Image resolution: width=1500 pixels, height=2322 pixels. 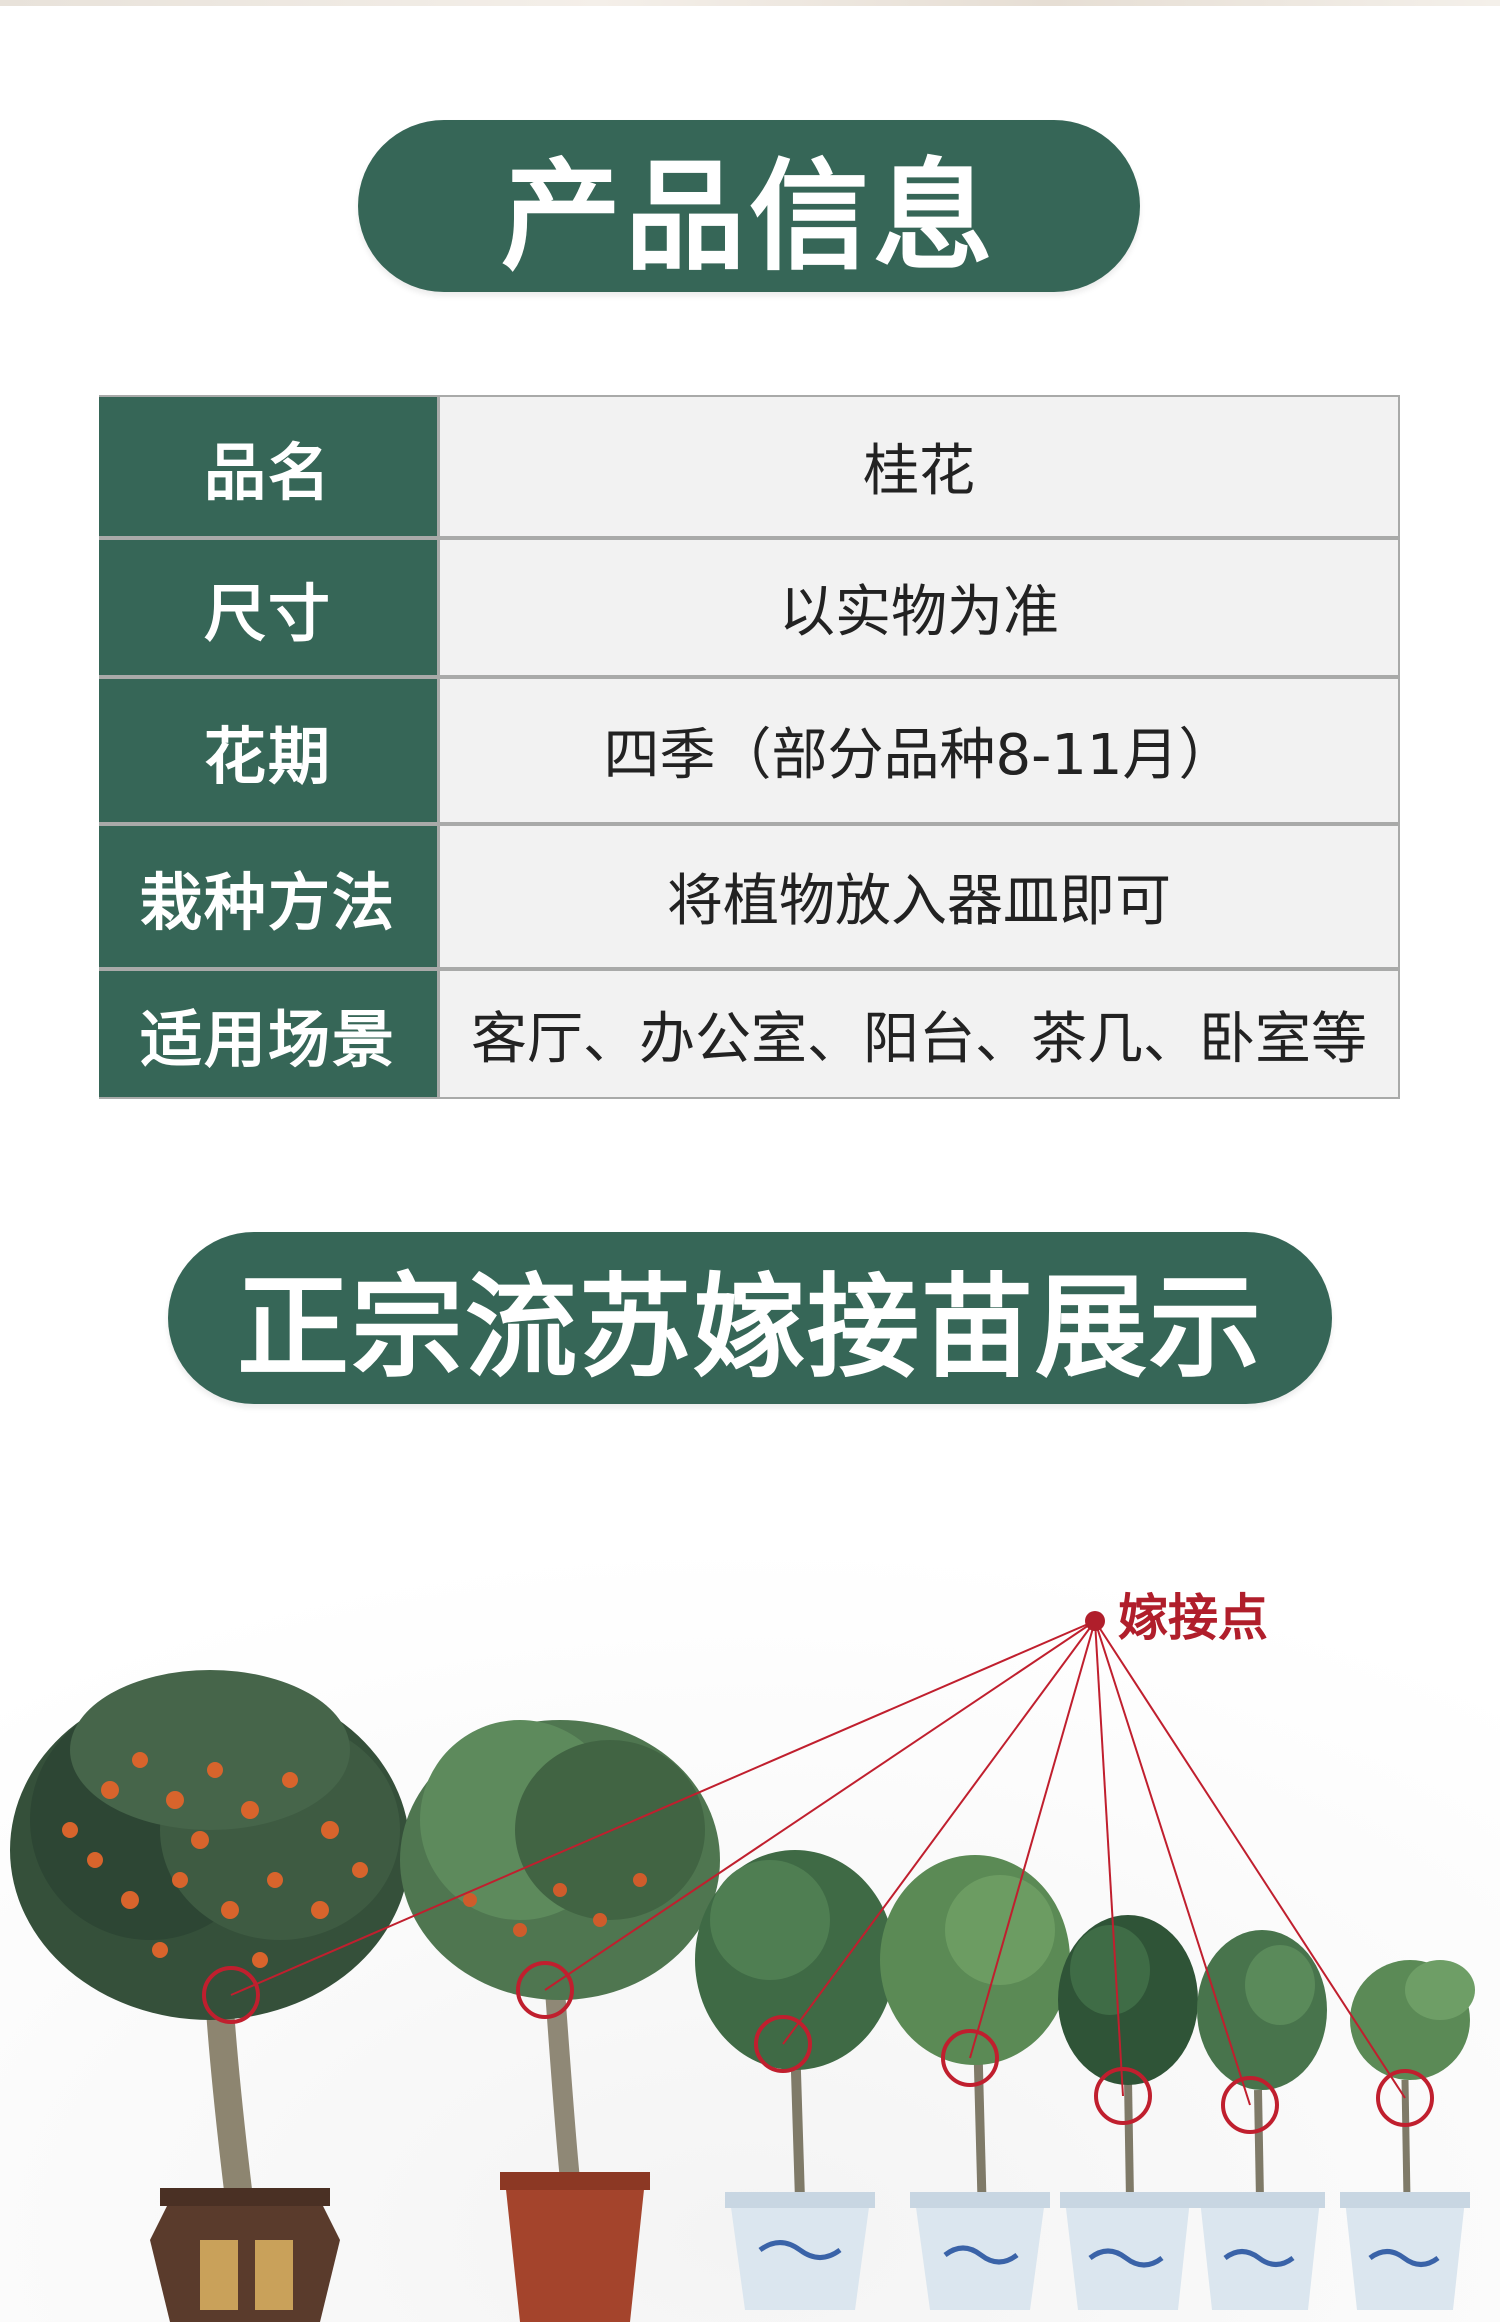 I want to click on graft-point-label: 嫁接点, so click(x=1193, y=1618).